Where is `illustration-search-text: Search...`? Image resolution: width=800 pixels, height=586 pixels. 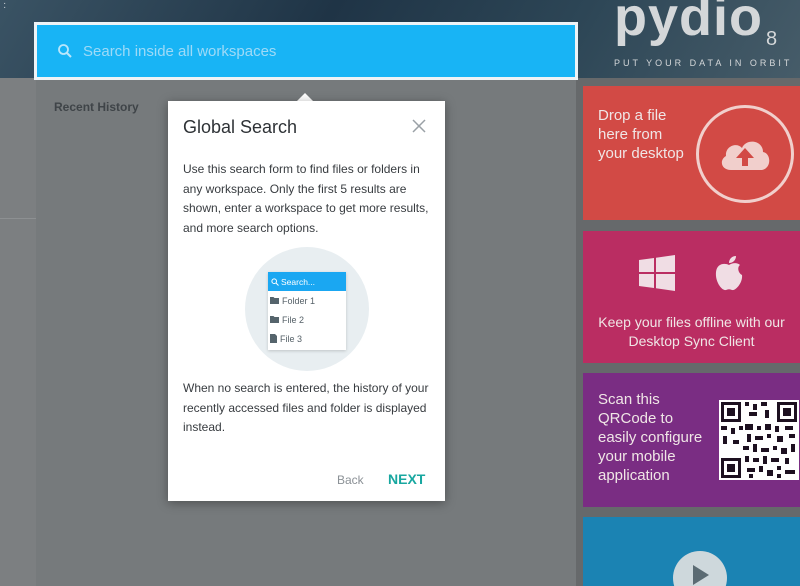 illustration-search-text: Search... is located at coordinates (298, 281).